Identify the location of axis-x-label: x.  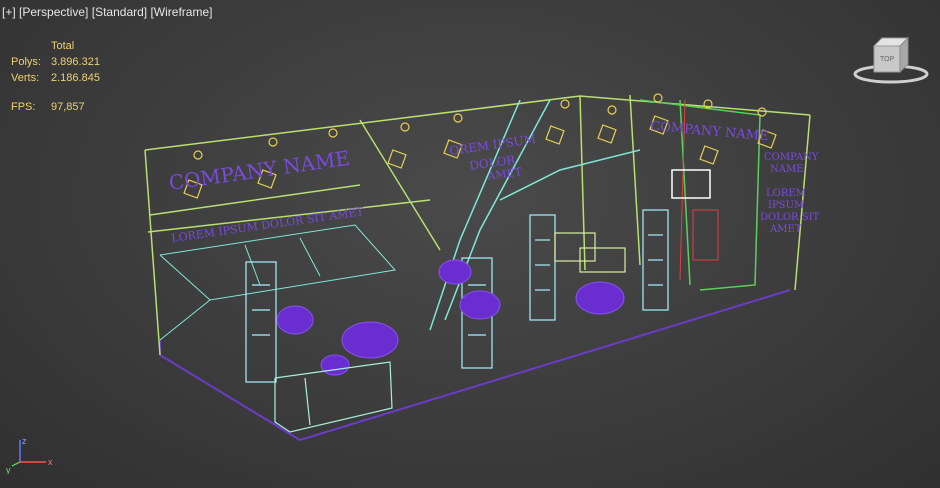
(50, 462).